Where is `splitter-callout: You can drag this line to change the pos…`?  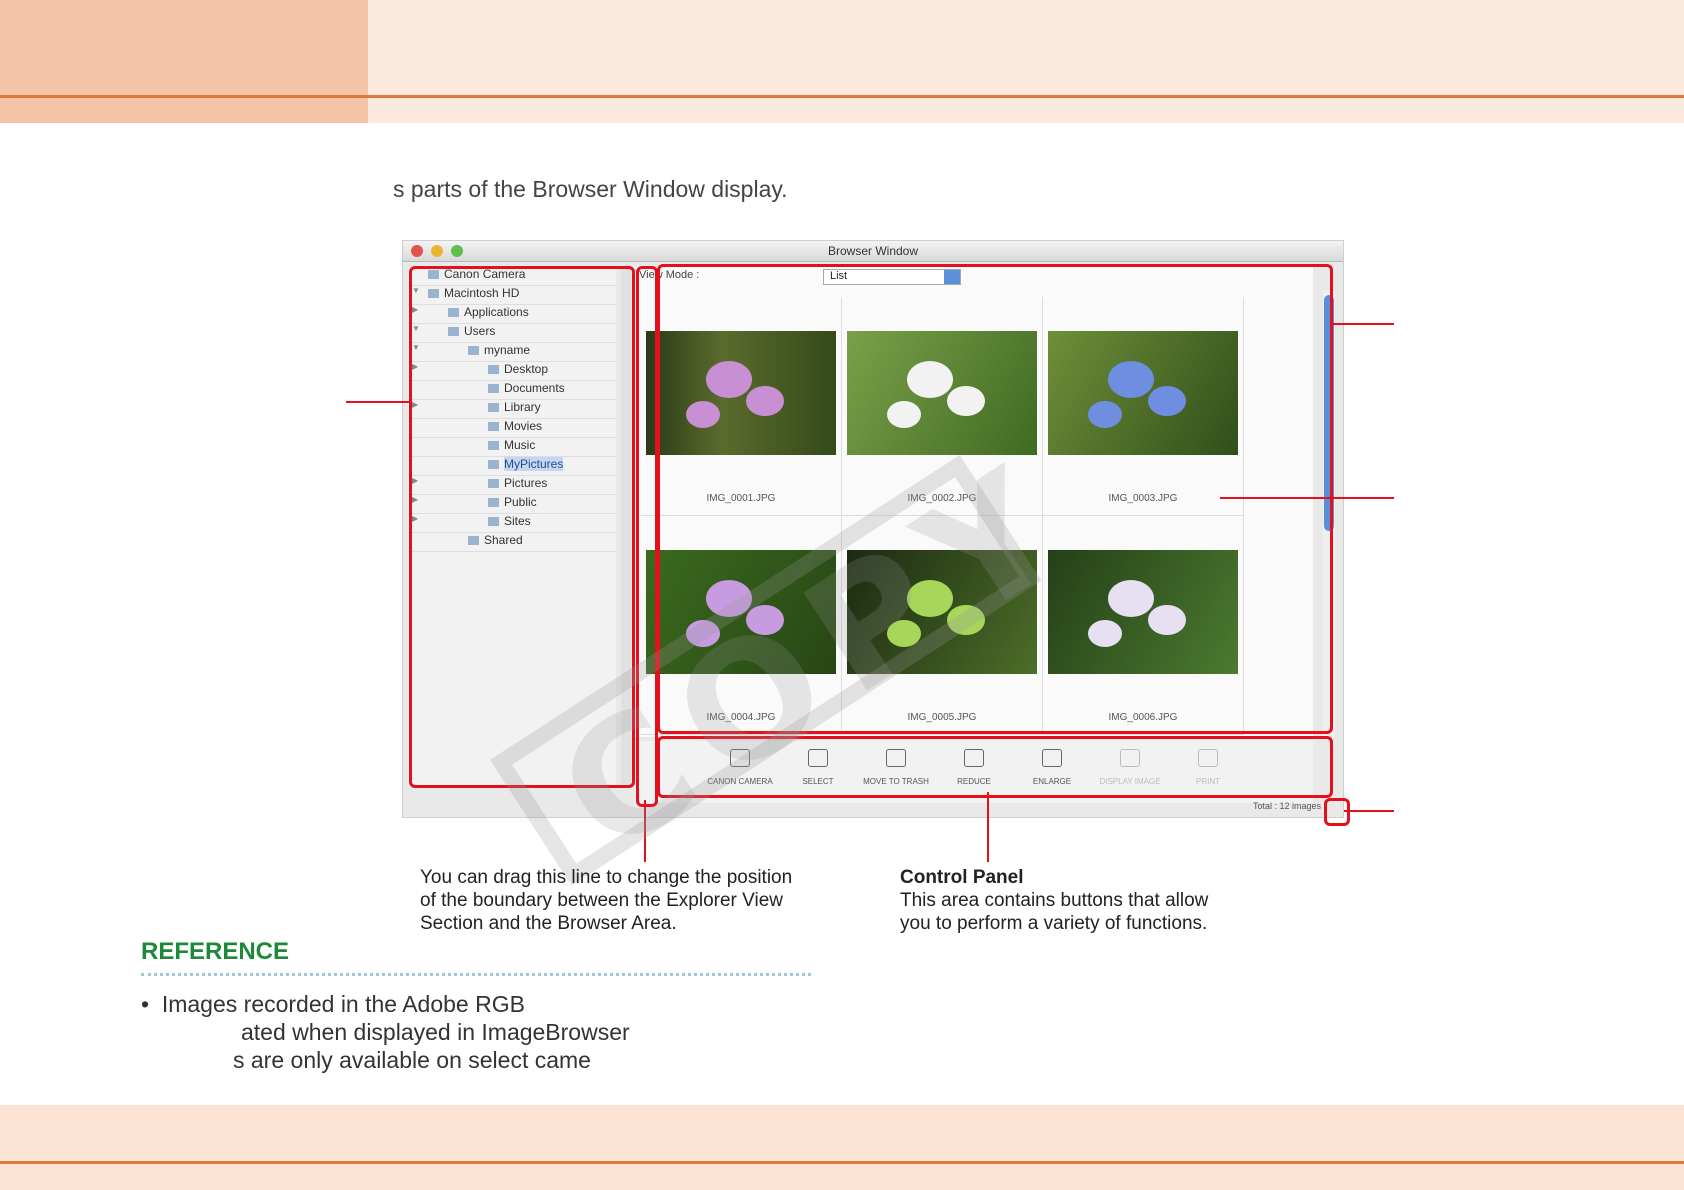
splitter-callout: You can drag this line to change the pos… is located at coordinates (606, 900).